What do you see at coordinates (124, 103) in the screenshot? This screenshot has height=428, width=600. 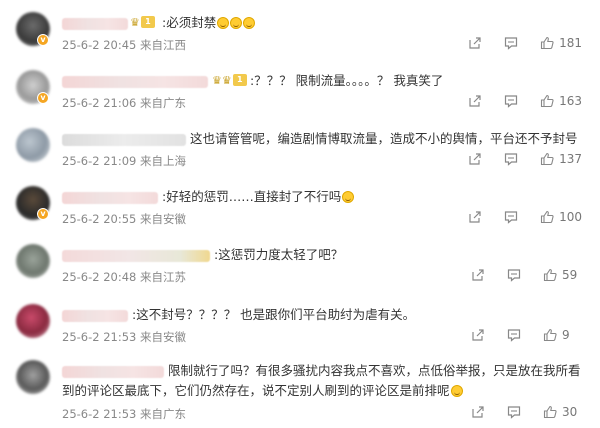 I see `comment-meta: 25-6-2 21:06 来自广东` at bounding box center [124, 103].